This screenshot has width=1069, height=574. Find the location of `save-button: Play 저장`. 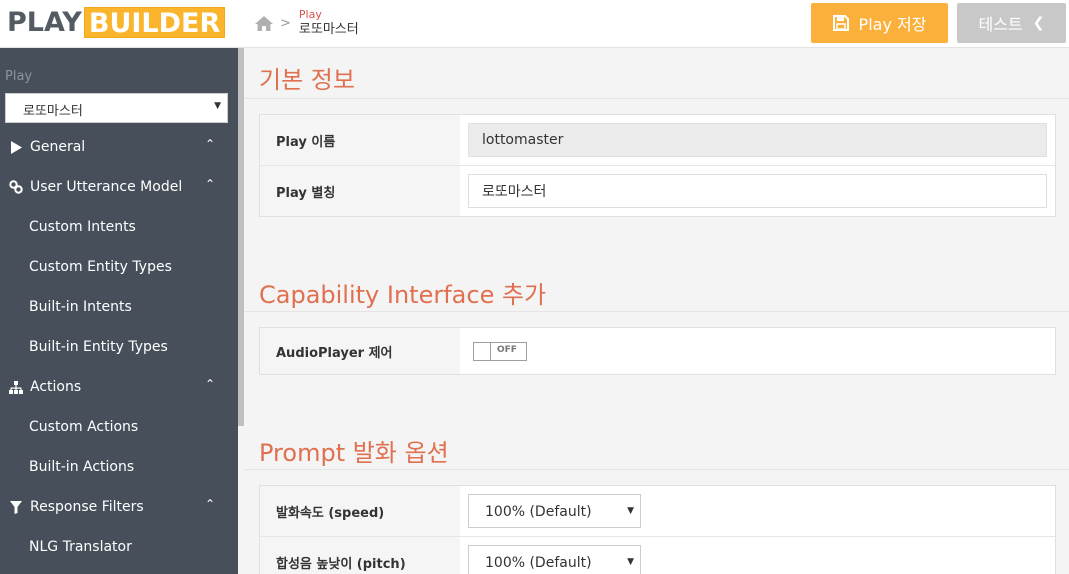

save-button: Play 저장 is located at coordinates (879, 23).